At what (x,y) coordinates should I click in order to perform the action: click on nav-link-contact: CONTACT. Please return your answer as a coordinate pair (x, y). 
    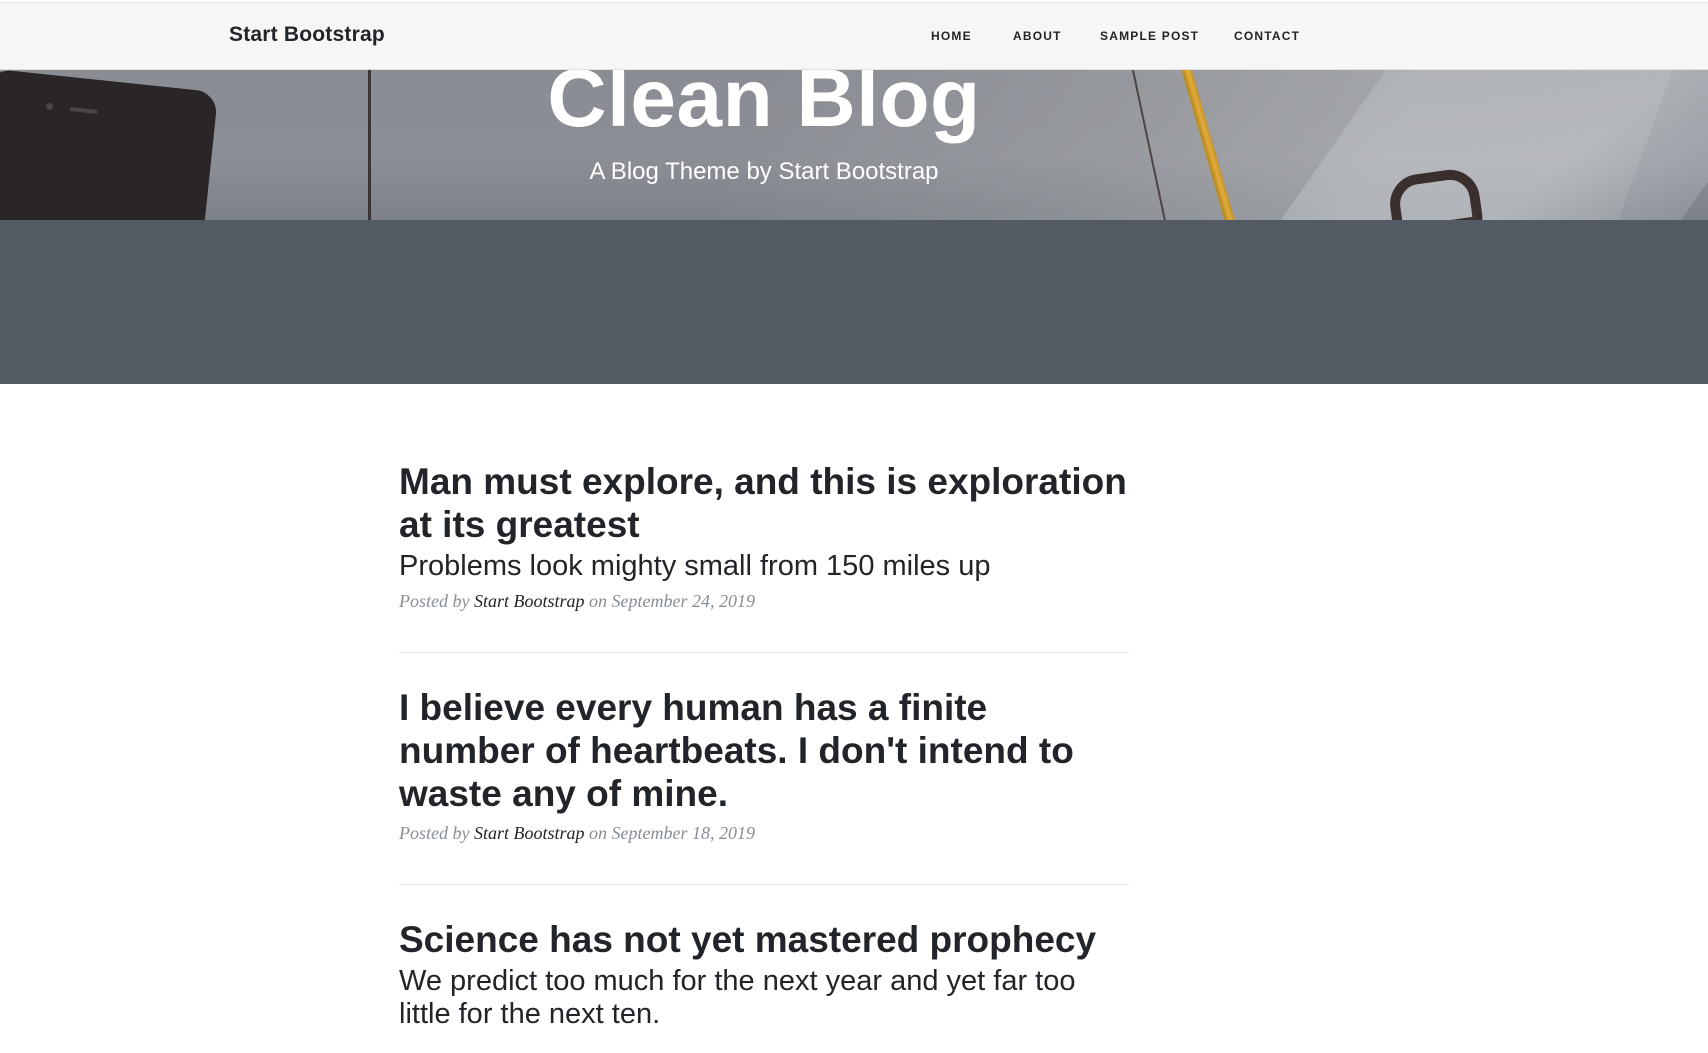
    Looking at the image, I should click on (1267, 36).